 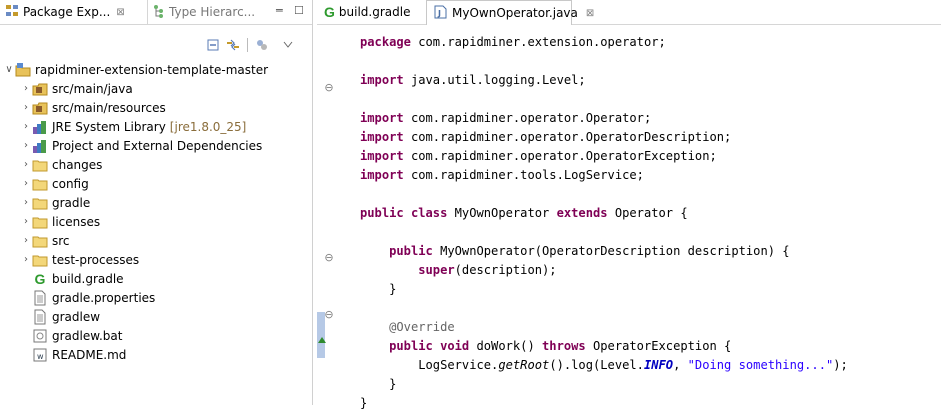 What do you see at coordinates (61, 240) in the screenshot?
I see `tree-item-label: src` at bounding box center [61, 240].